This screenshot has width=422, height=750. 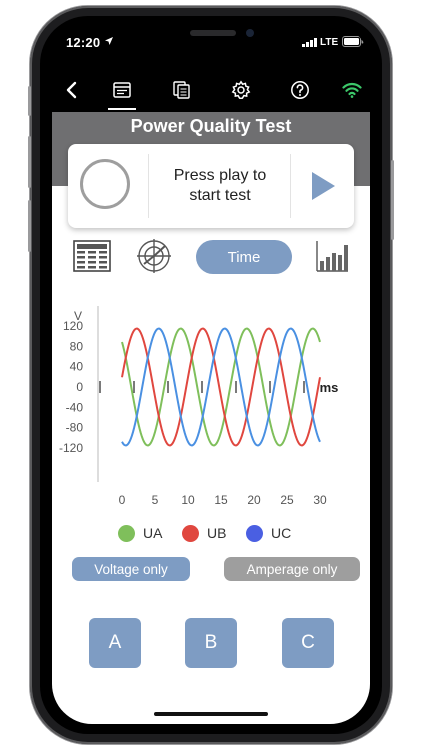 I want to click on harmonics-view-button, so click(x=332, y=256).